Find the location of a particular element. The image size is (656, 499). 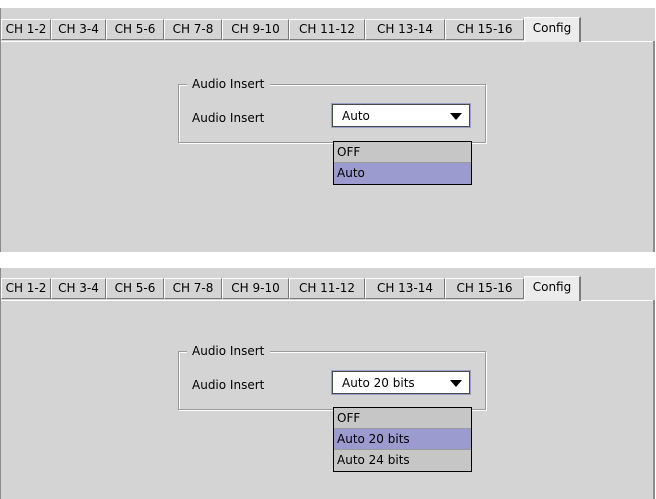

option-auto: Auto is located at coordinates (402, 173).